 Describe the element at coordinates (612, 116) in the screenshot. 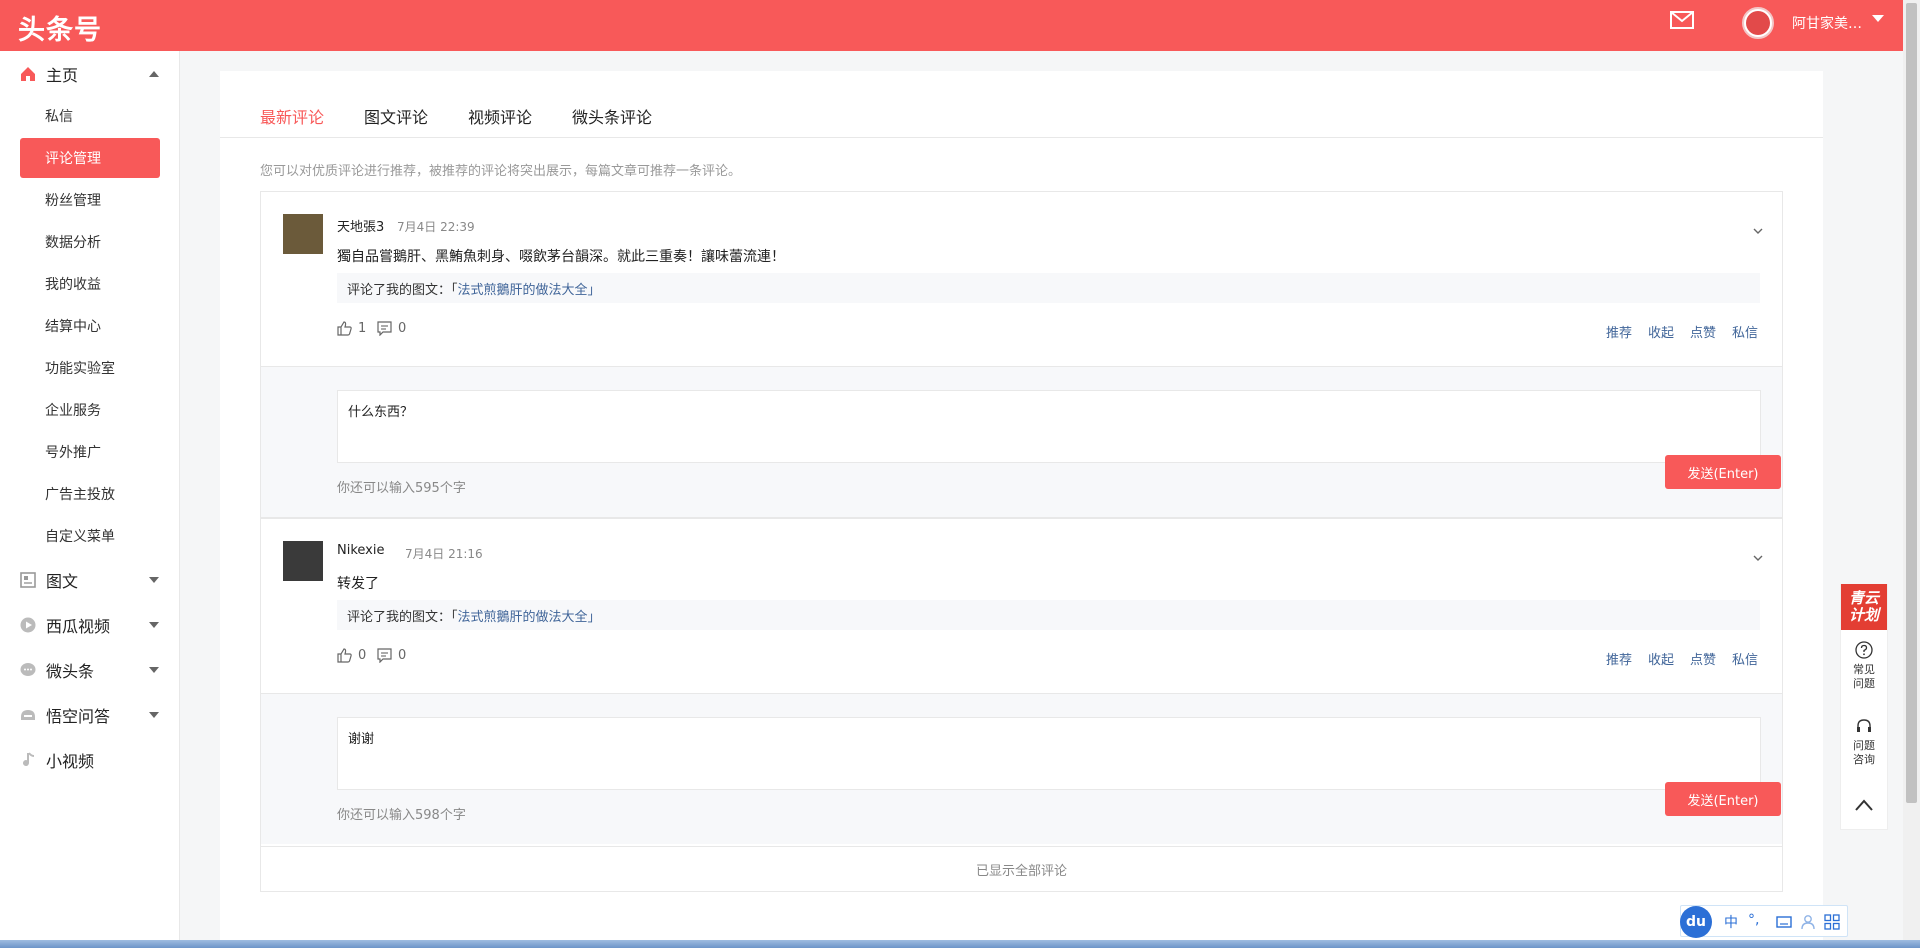

I see `tab-micro-headline-comments: 微头条评论` at that location.